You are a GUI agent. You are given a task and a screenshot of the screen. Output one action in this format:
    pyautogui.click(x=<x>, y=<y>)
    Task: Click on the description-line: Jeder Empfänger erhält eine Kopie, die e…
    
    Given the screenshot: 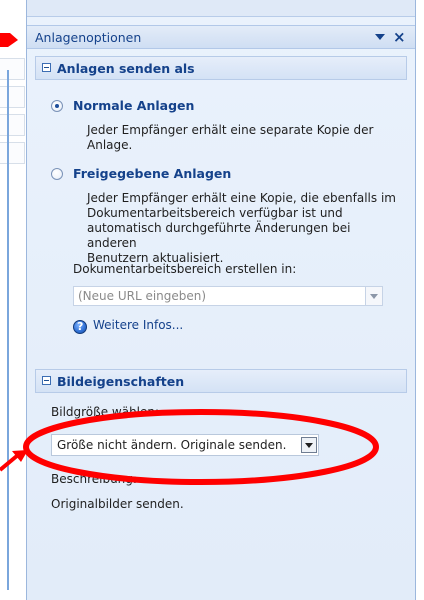 What is the action you would take?
    pyautogui.click(x=241, y=198)
    